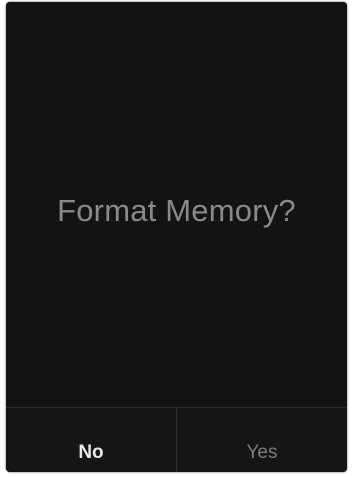  What do you see at coordinates (91, 440) in the screenshot?
I see `no-button: No` at bounding box center [91, 440].